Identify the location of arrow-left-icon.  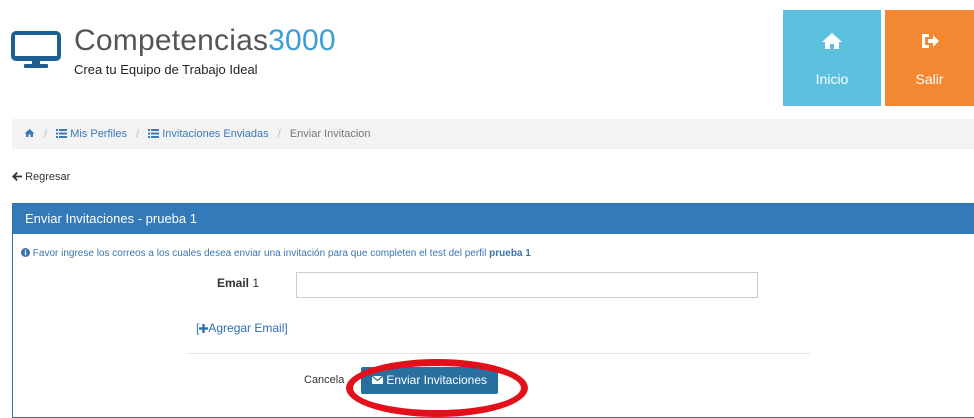
(17, 177).